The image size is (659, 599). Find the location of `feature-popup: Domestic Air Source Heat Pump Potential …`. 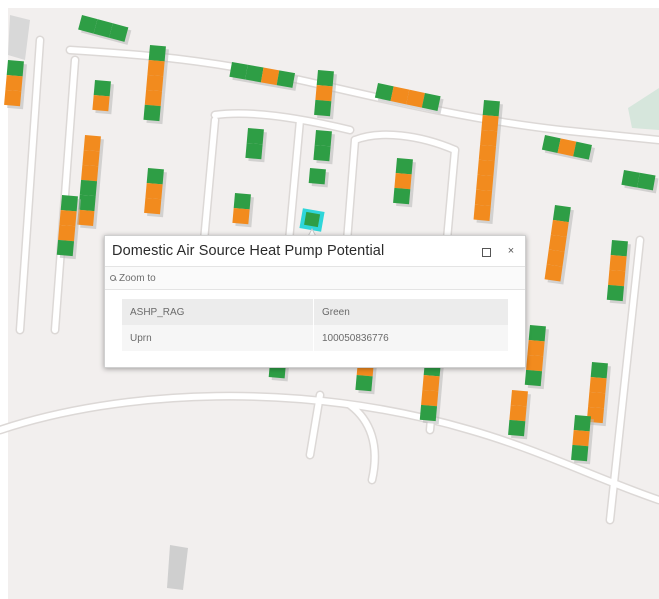

feature-popup: Domestic Air Source Heat Pump Potential … is located at coordinates (315, 301).